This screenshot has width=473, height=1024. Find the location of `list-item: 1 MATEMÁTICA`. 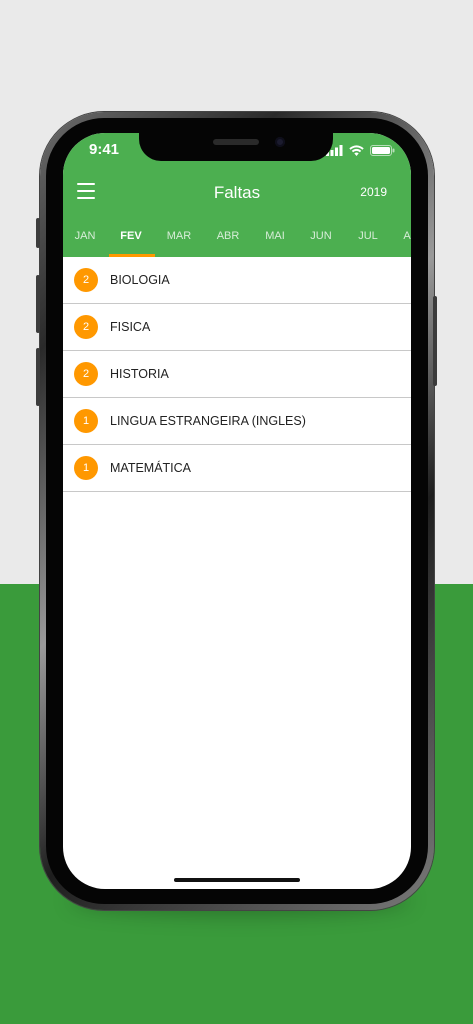

list-item: 1 MATEMÁTICA is located at coordinates (237, 468).